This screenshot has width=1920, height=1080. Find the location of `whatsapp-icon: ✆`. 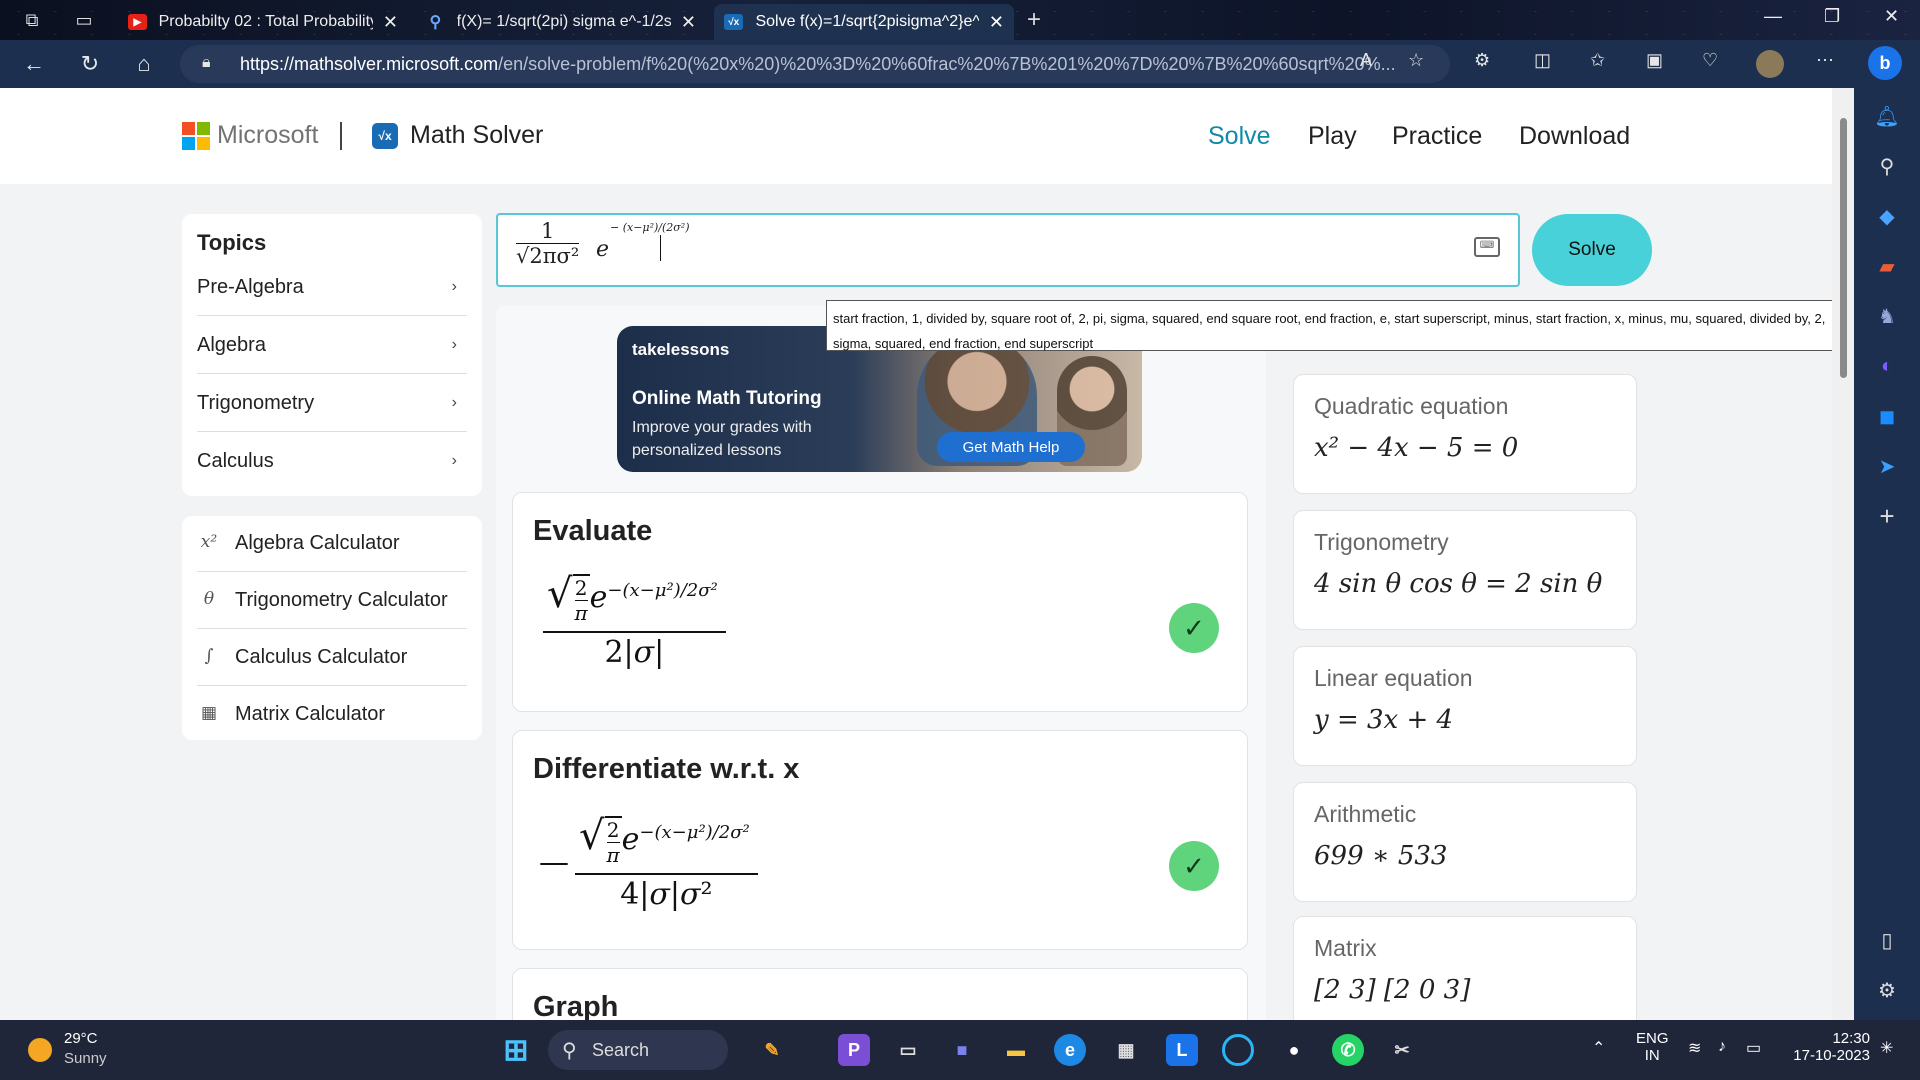

whatsapp-icon: ✆ is located at coordinates (1348, 1050).